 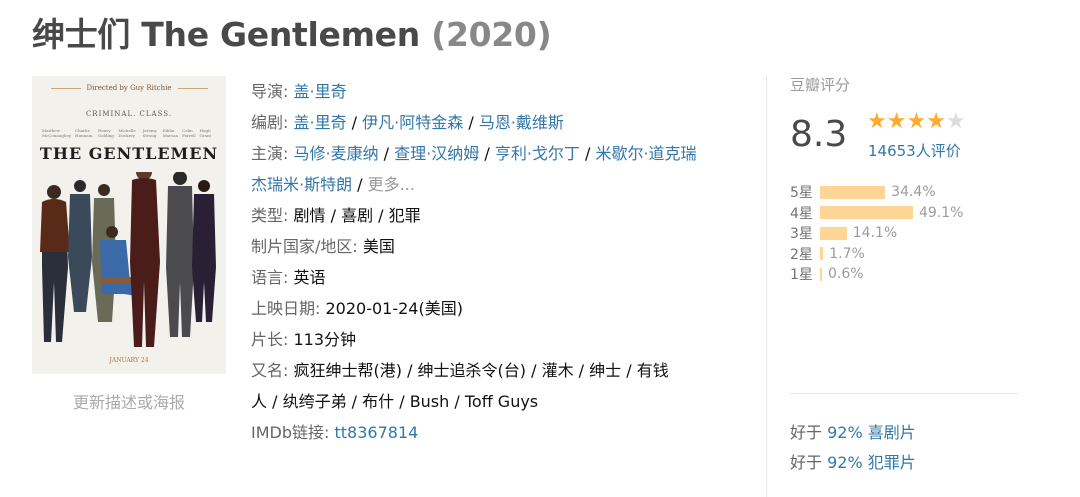 I want to click on page-title: 绅士们 The Gentlemen (2020), so click(x=292, y=32).